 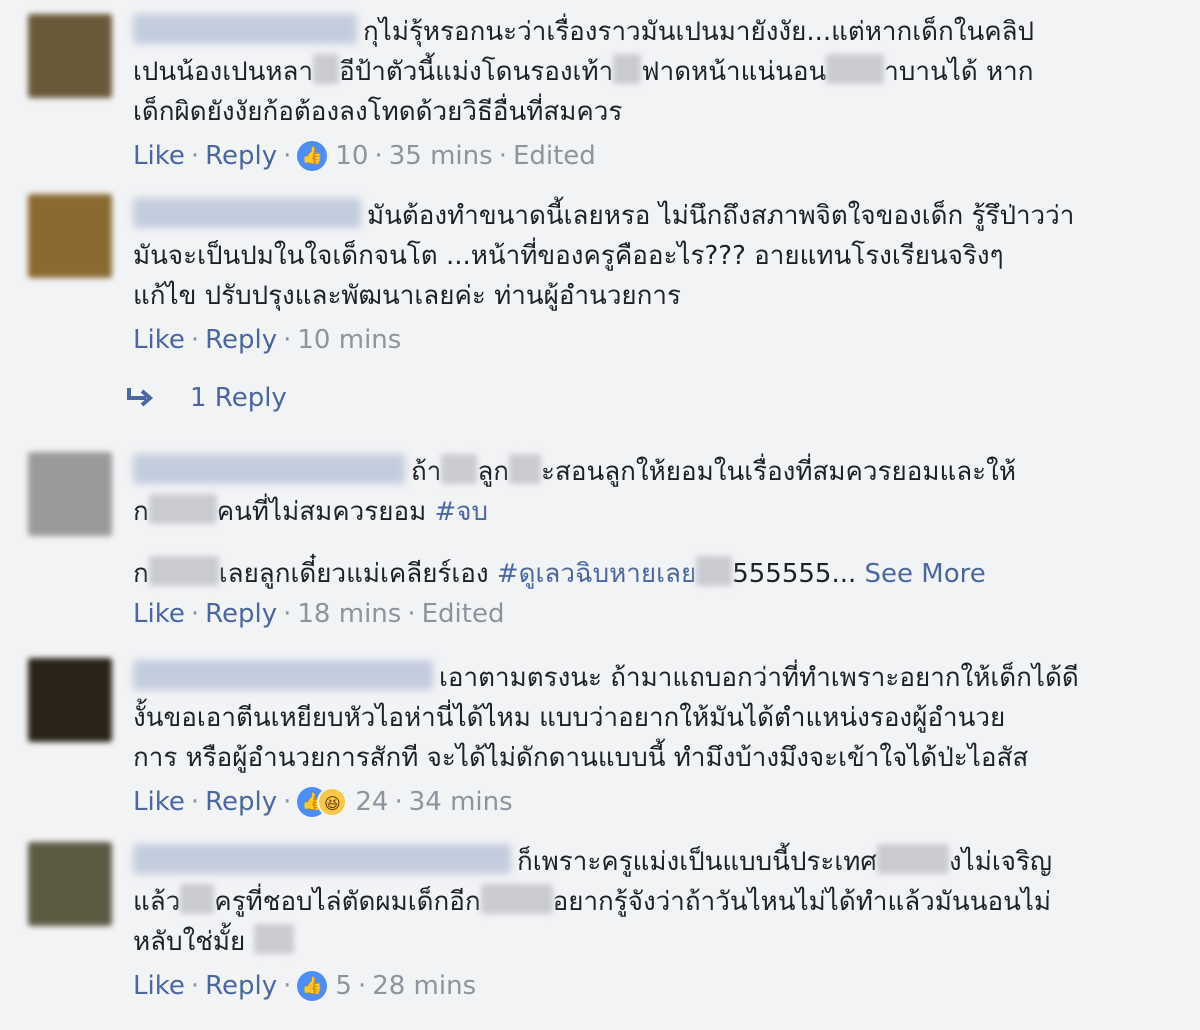 What do you see at coordinates (648, 340) in the screenshot?
I see `comment-actions: Like · Reply · 10 mins` at bounding box center [648, 340].